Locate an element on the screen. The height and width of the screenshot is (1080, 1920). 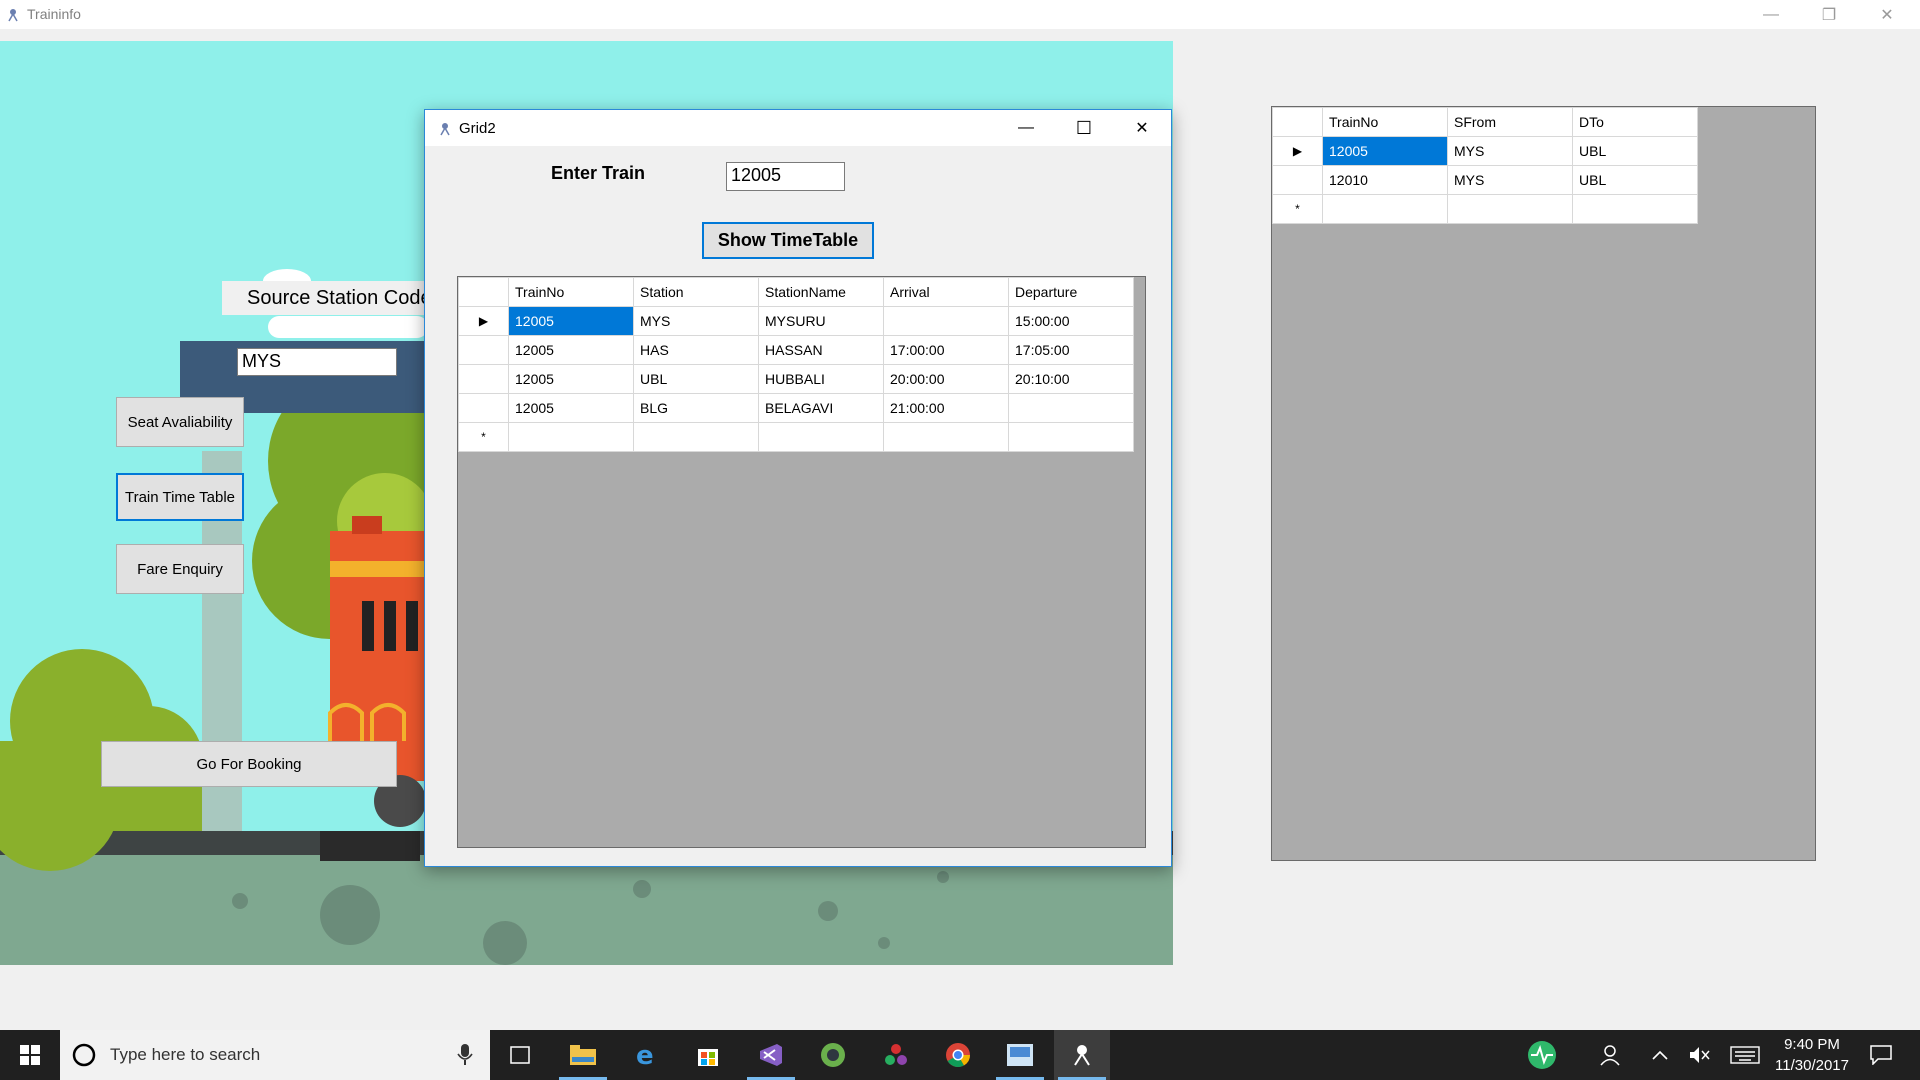
column-header-station: Station is located at coordinates (696, 292).